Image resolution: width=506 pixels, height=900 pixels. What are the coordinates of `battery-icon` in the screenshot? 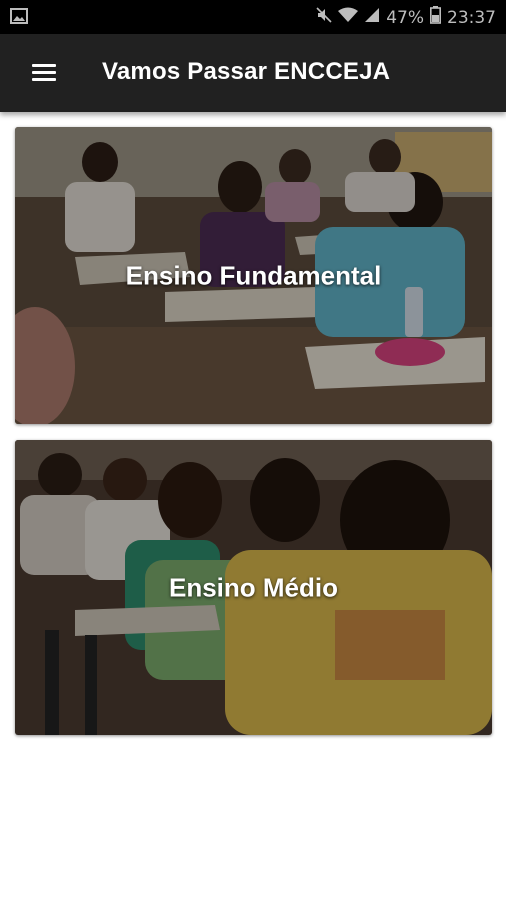 It's located at (435, 17).